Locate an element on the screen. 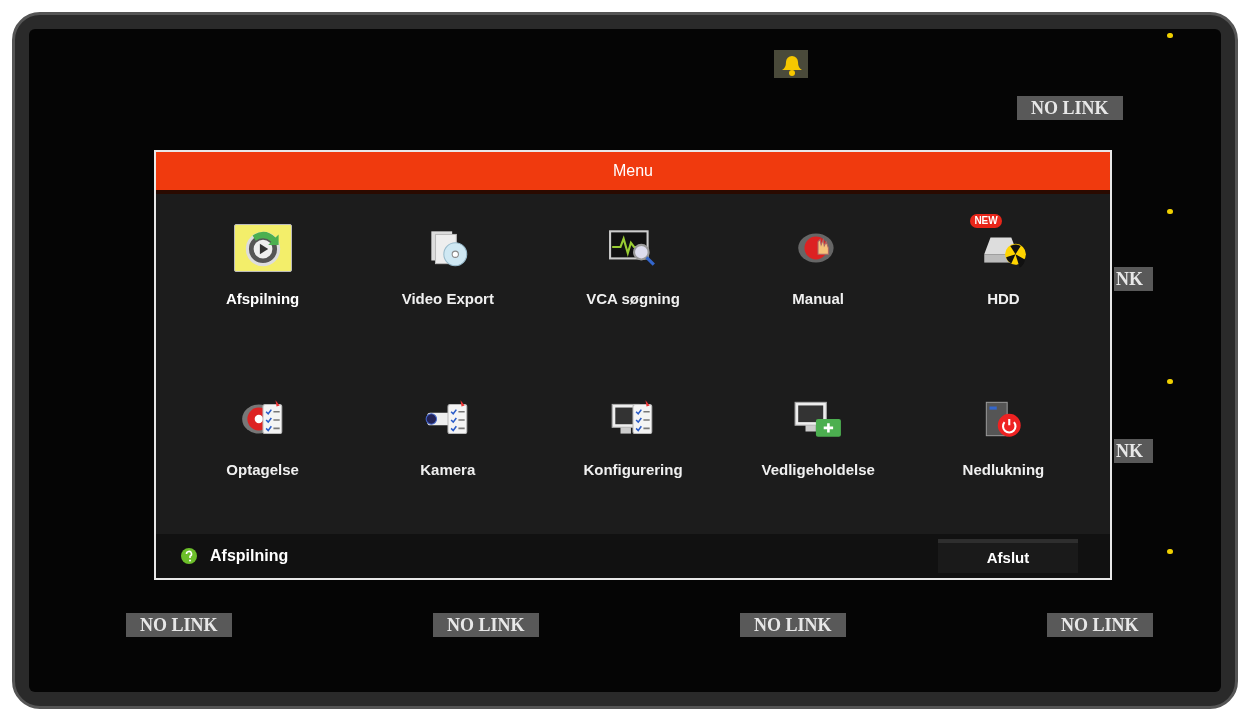 This screenshot has height=711, width=1250. menu-item: Video Export is located at coordinates (448, 265).